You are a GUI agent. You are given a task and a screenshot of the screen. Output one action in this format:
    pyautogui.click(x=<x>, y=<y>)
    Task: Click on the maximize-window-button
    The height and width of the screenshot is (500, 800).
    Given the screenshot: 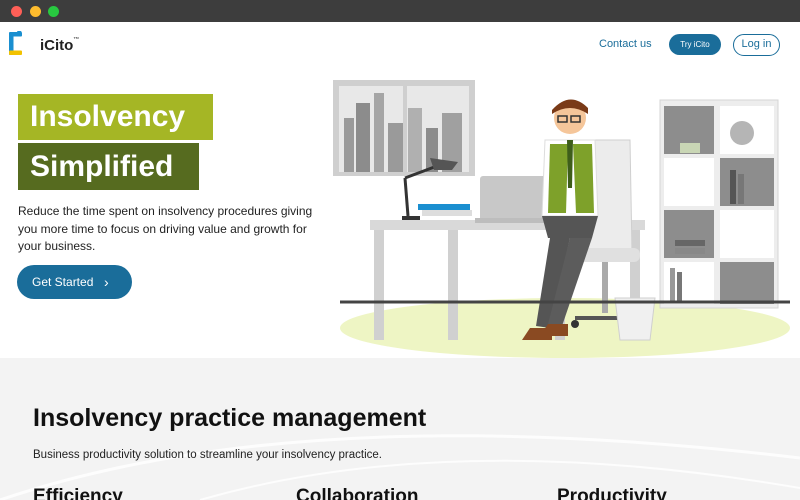 What is the action you would take?
    pyautogui.click(x=53, y=11)
    